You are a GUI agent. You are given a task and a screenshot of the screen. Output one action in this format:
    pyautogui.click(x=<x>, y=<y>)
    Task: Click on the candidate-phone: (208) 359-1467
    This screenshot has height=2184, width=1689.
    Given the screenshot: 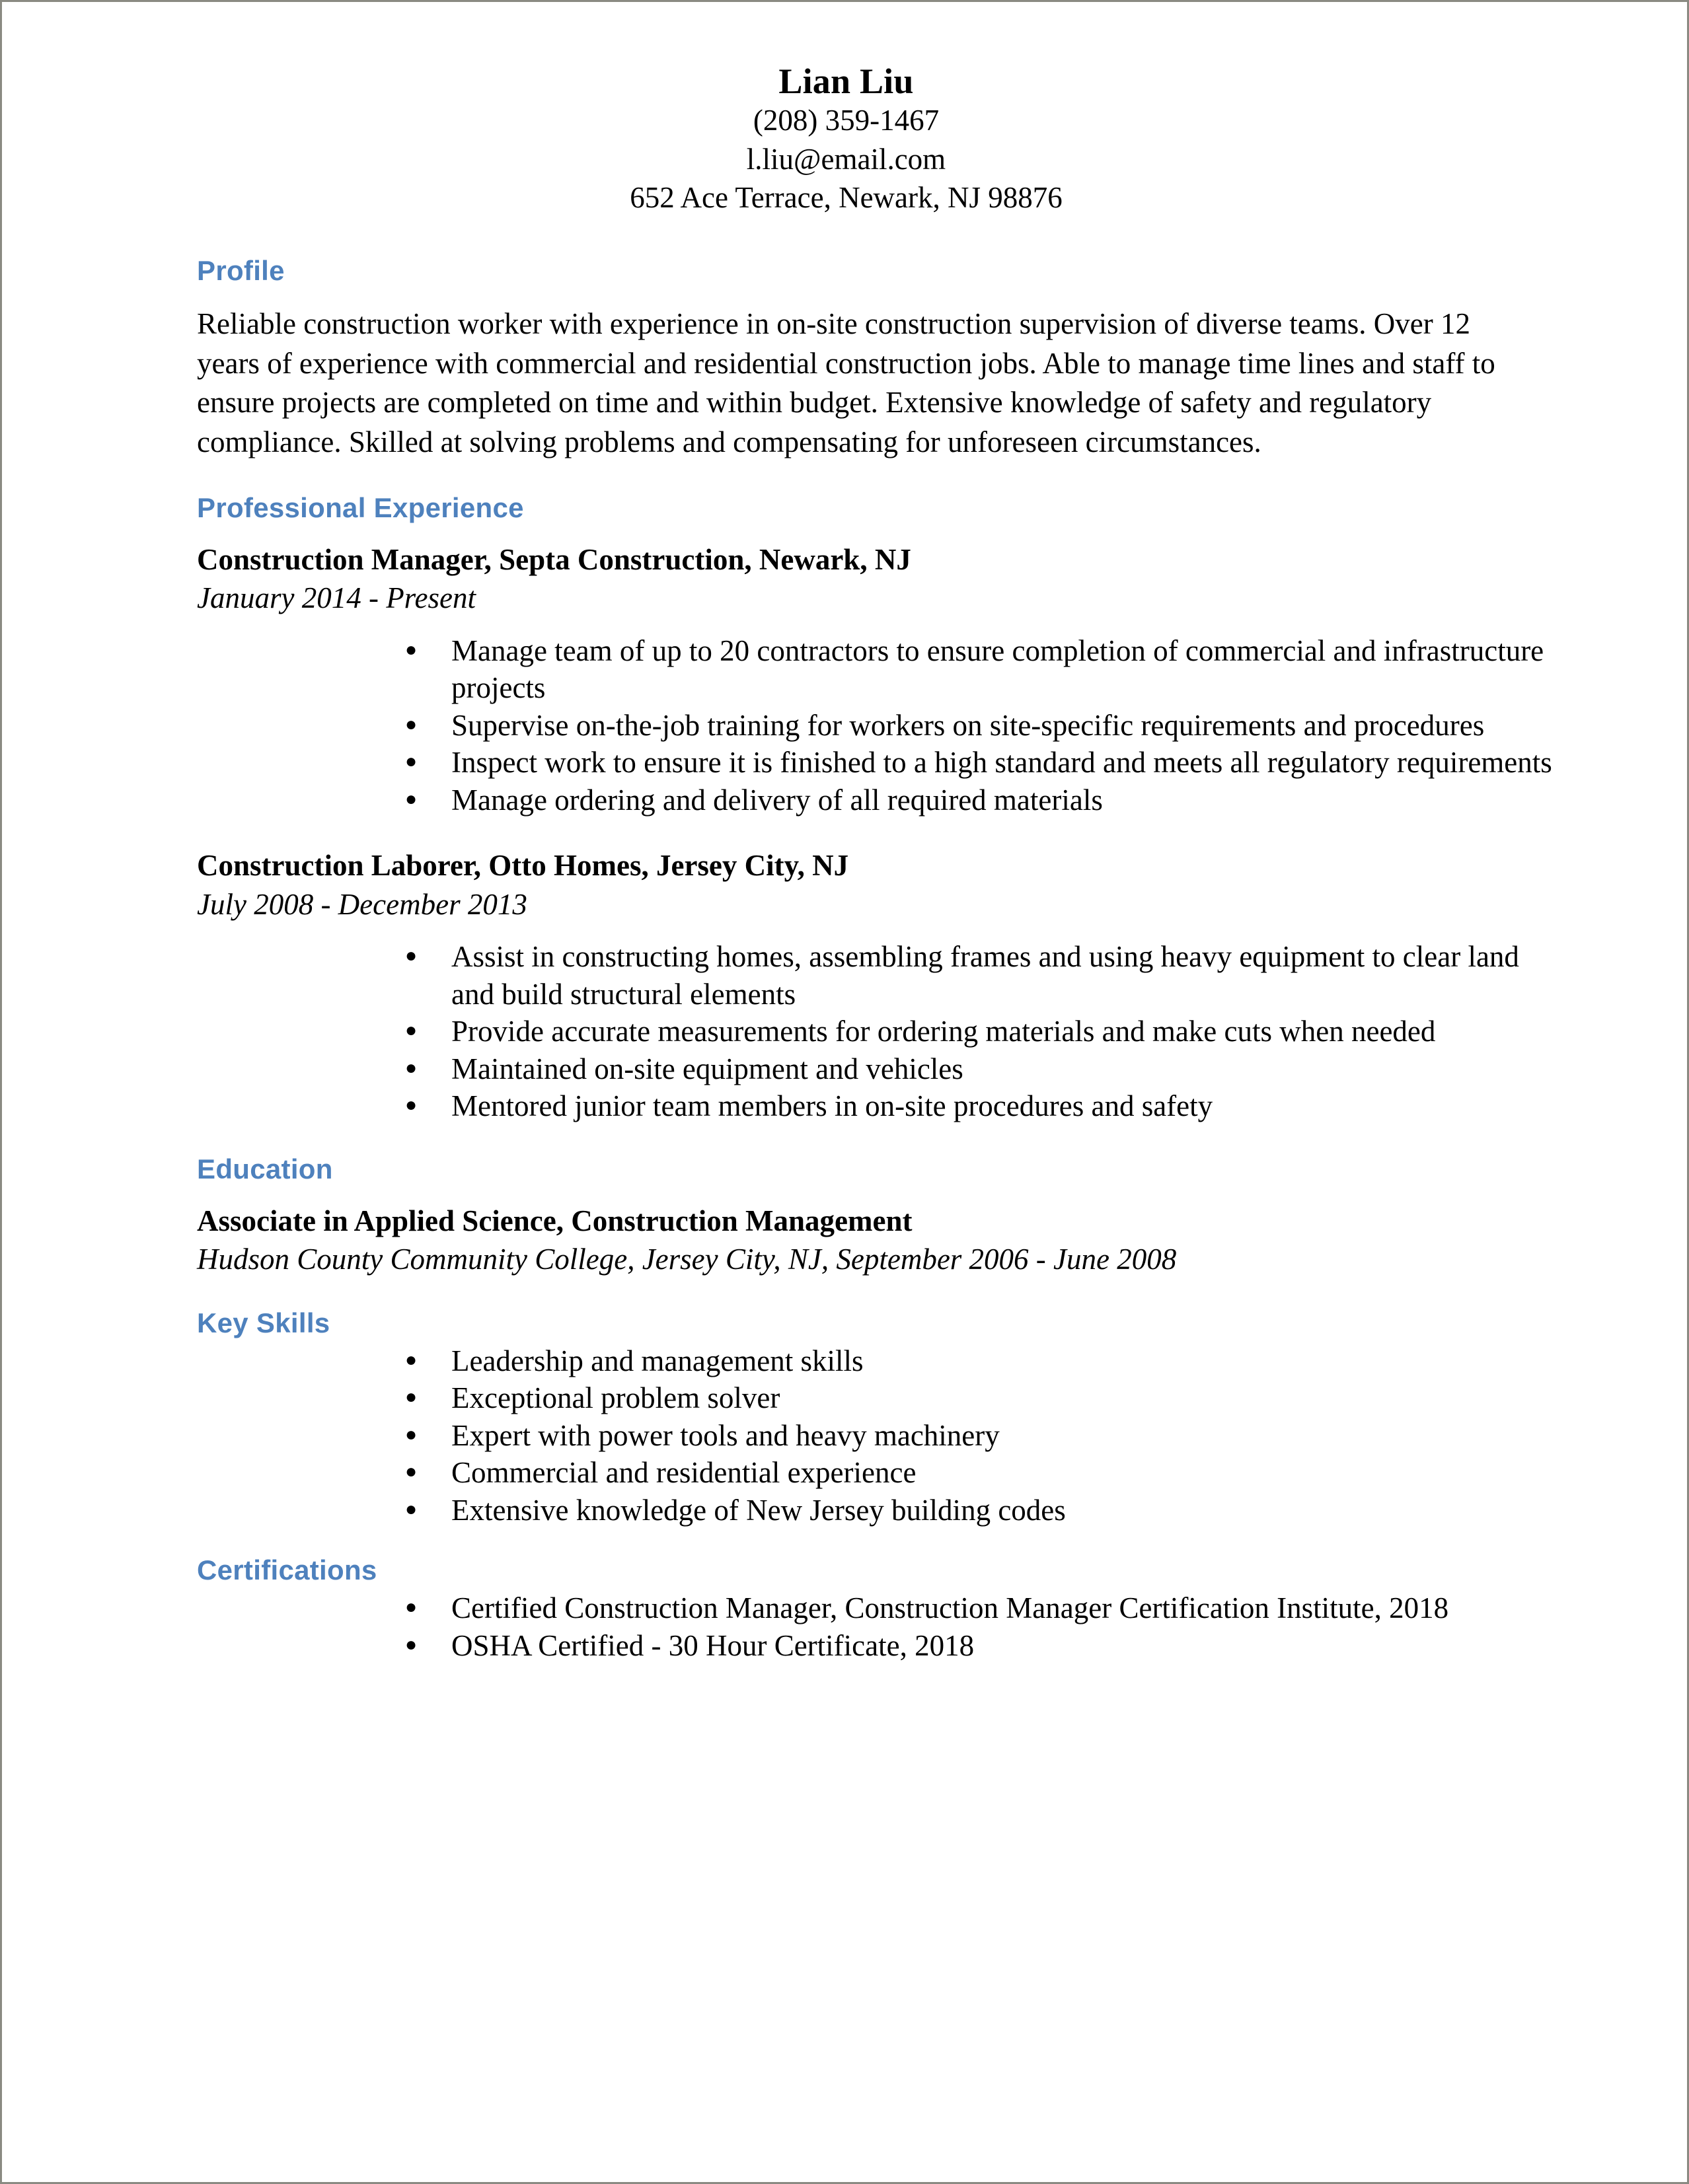 What is the action you would take?
    pyautogui.click(x=846, y=120)
    